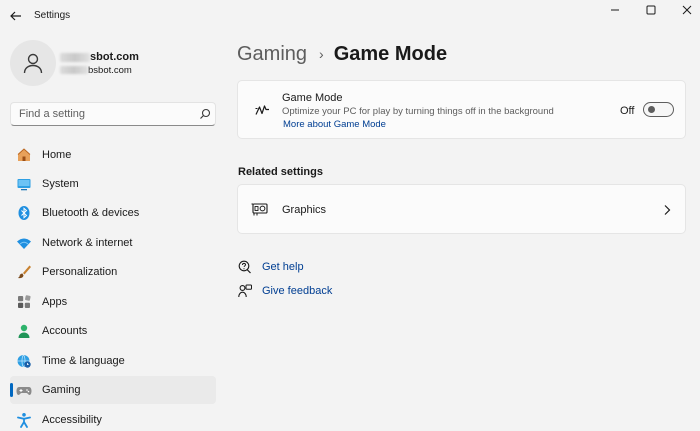 This screenshot has width=700, height=431. I want to click on breadcrumb: Gaming › Game Mode, so click(342, 54).